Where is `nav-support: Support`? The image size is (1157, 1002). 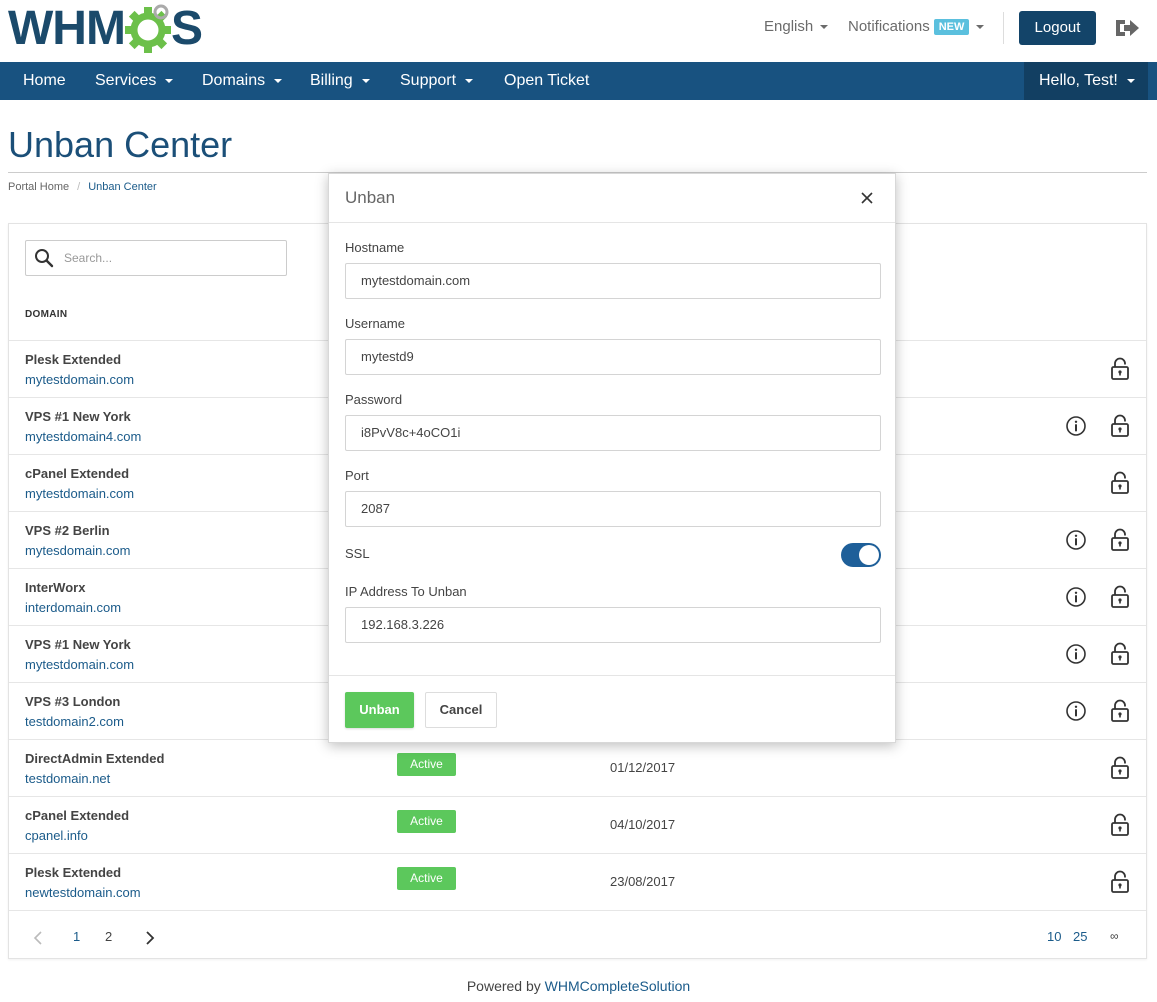 nav-support: Support is located at coordinates (437, 81).